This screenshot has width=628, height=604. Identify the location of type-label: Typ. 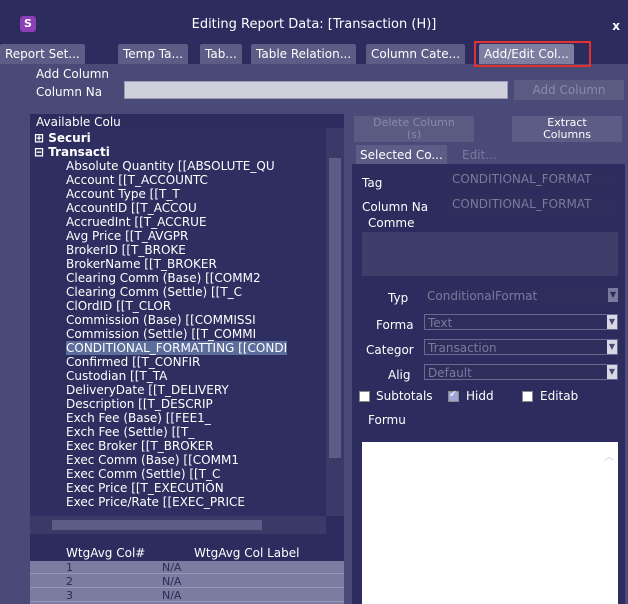
(398, 298).